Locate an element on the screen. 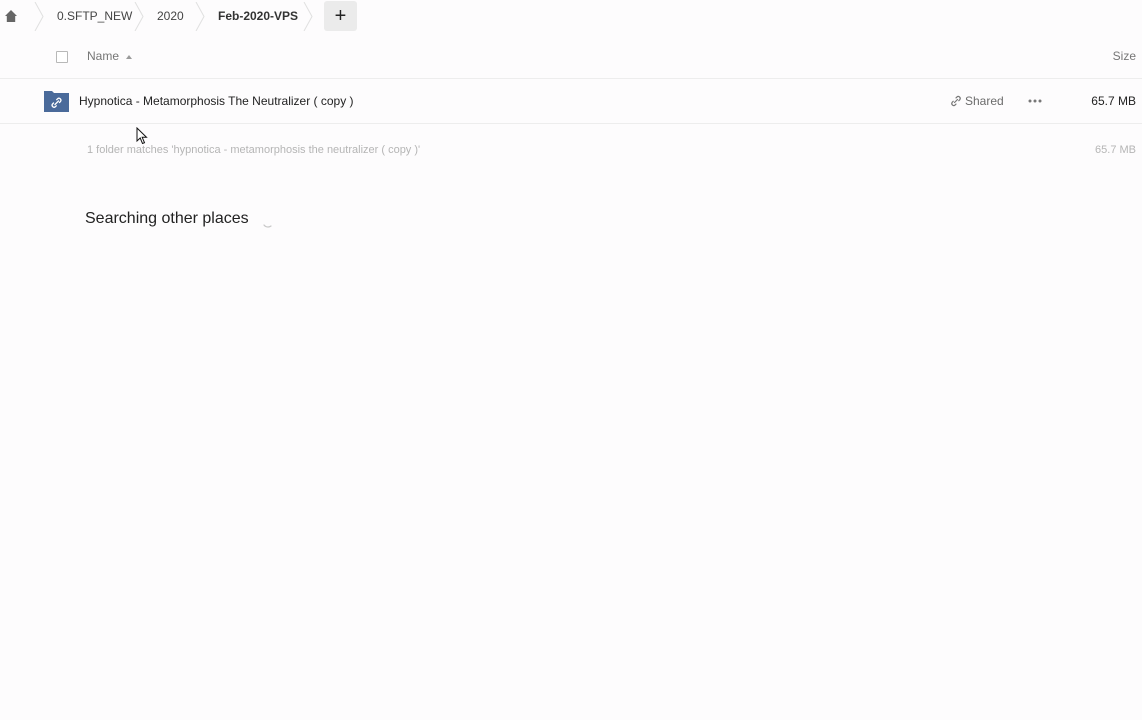 The image size is (1142, 720). file-size: 65.7 MB is located at coordinates (1113, 101).